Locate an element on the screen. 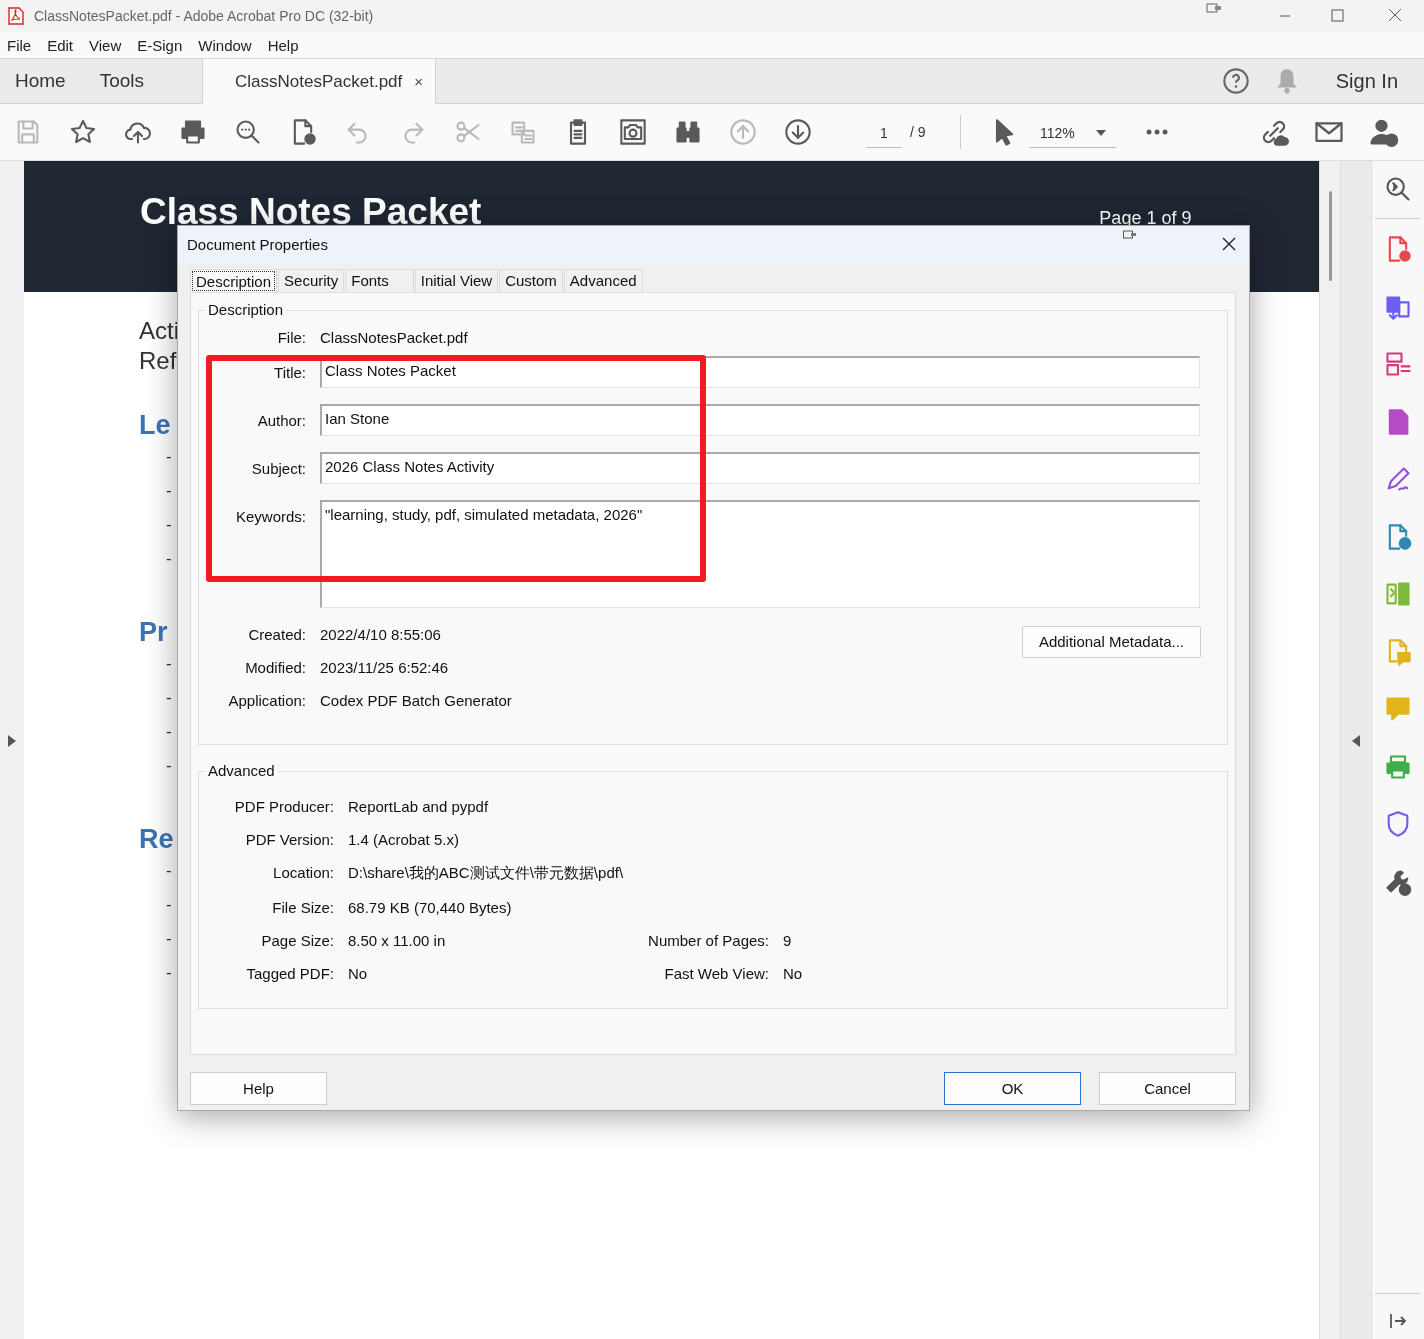 This screenshot has height=1339, width=1424. page-number-field: 1 is located at coordinates (884, 132).